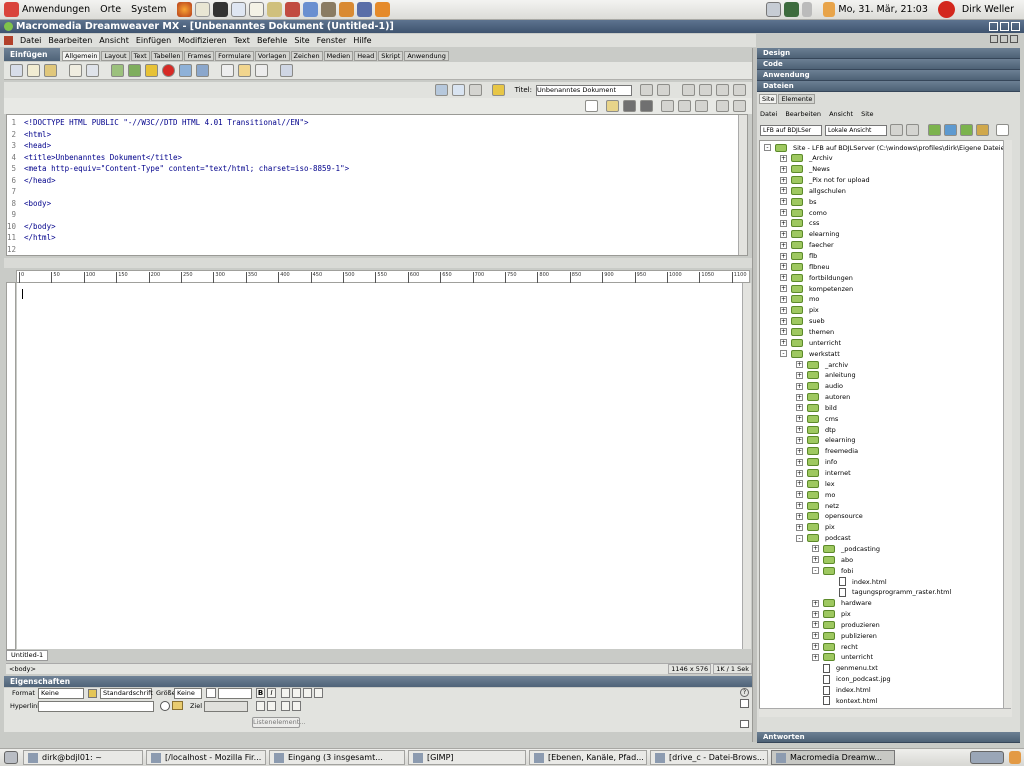 The width and height of the screenshot is (1024, 766). What do you see at coordinates (888, 737) in the screenshot?
I see `answers-panel-header: Antworten` at bounding box center [888, 737].